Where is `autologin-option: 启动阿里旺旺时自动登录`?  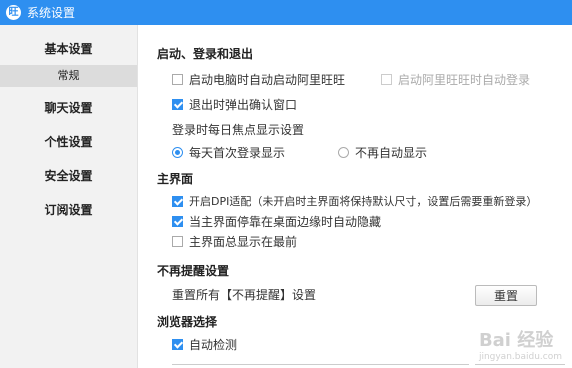 autologin-option: 启动阿里旺旺时自动登录 is located at coordinates (455, 79).